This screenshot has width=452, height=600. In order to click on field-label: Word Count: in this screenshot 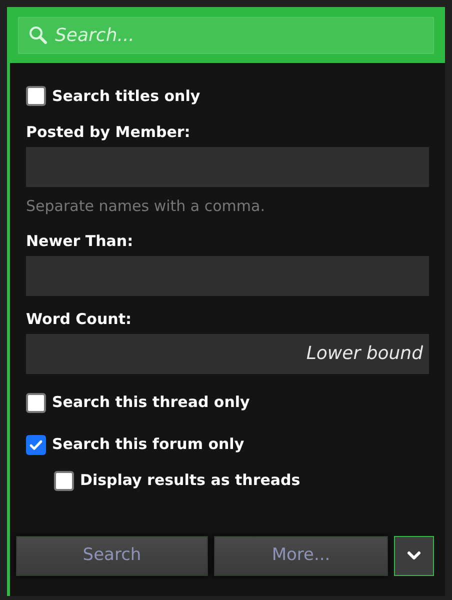, I will do `click(79, 319)`.